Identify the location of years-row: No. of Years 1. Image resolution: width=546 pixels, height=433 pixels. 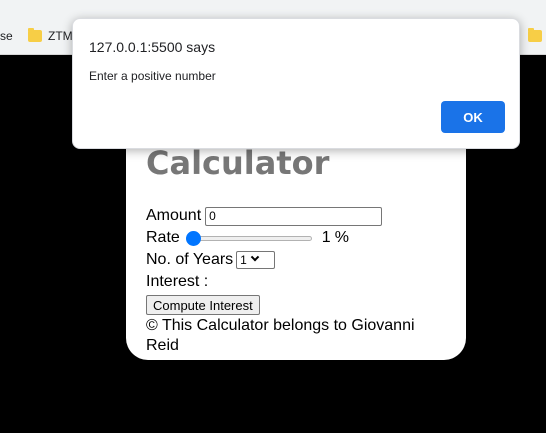
(296, 260).